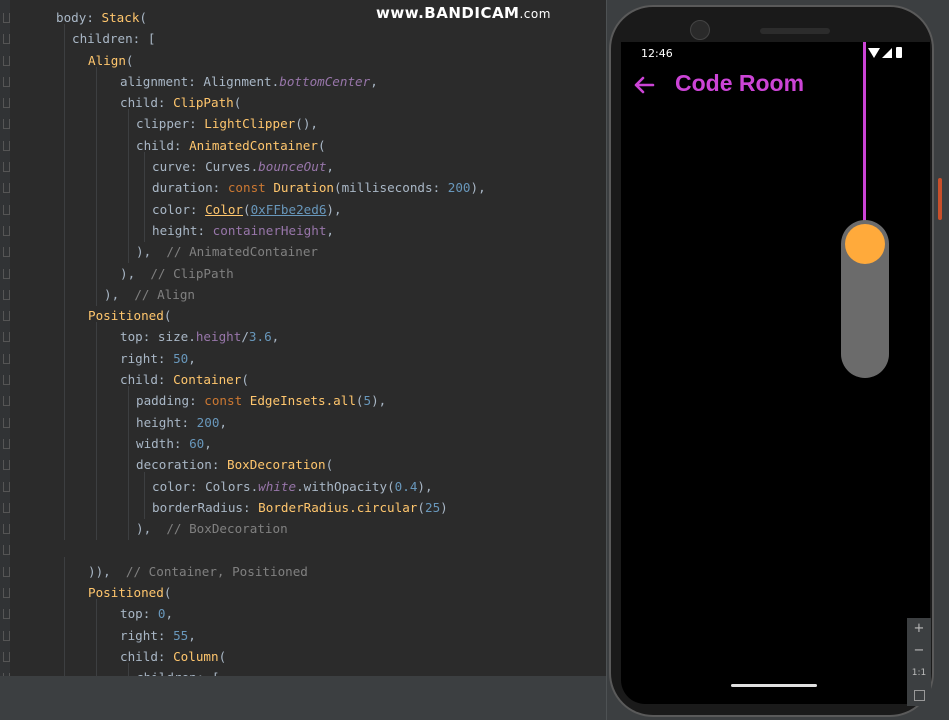 The height and width of the screenshot is (720, 949). I want to click on gesture-nav-handle, so click(774, 685).